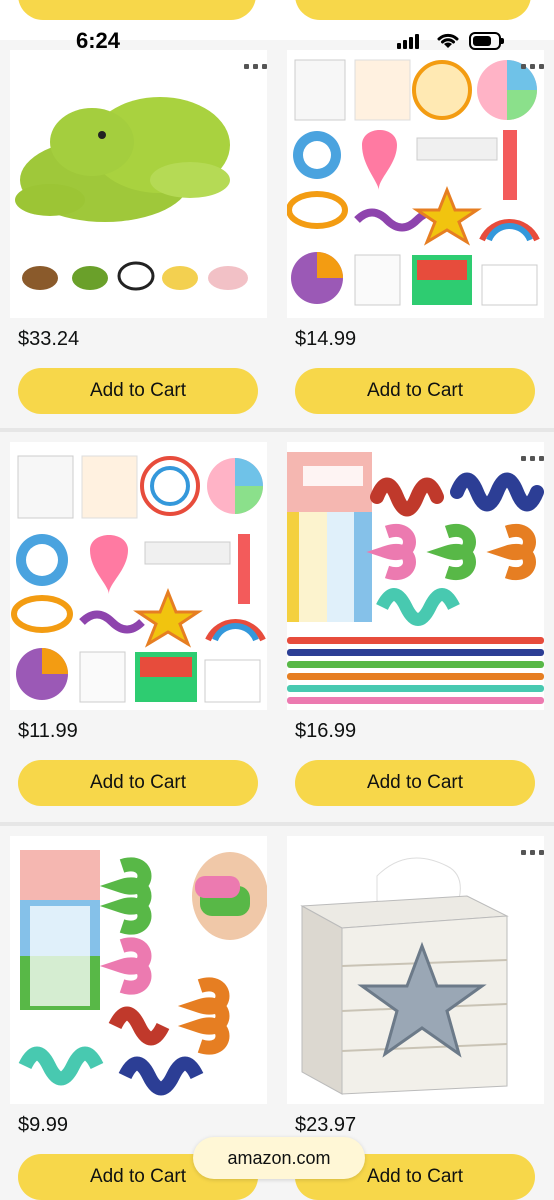 This screenshot has height=1200, width=554. I want to click on product-image-turtle-plush, so click(138, 184).